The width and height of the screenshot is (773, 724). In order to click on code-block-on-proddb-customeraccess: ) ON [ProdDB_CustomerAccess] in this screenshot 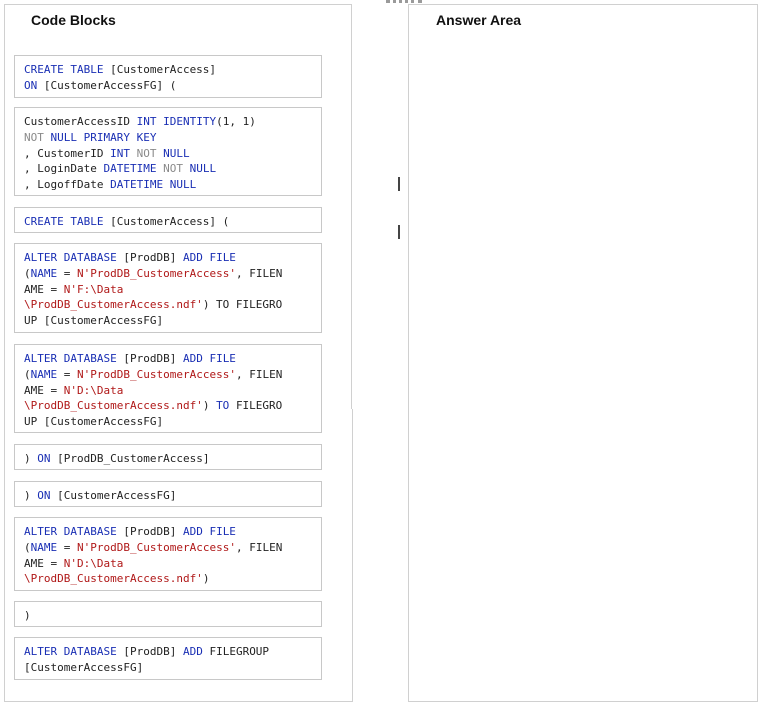, I will do `click(168, 457)`.